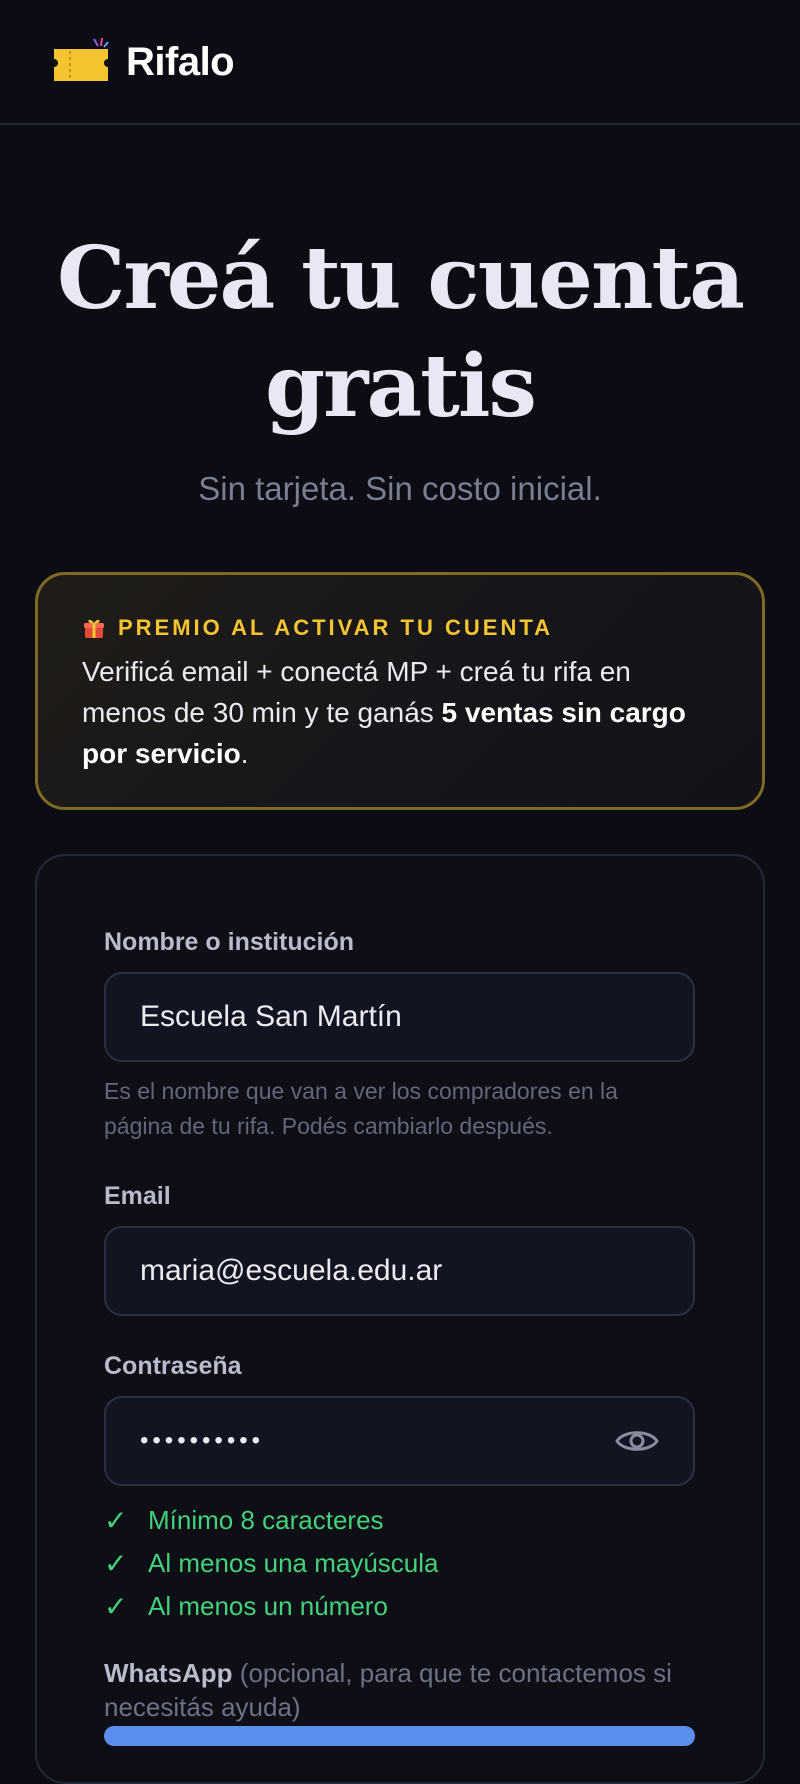 This screenshot has height=1784, width=800. I want to click on gift-icon, so click(94, 628).